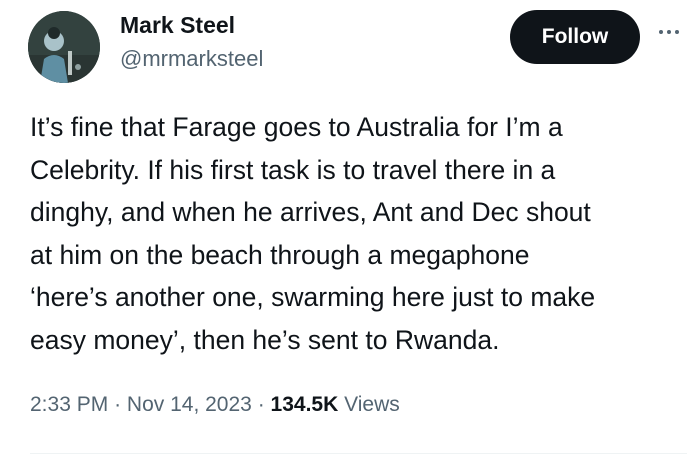  Describe the element at coordinates (372, 404) in the screenshot. I see `views-label: Views` at that location.